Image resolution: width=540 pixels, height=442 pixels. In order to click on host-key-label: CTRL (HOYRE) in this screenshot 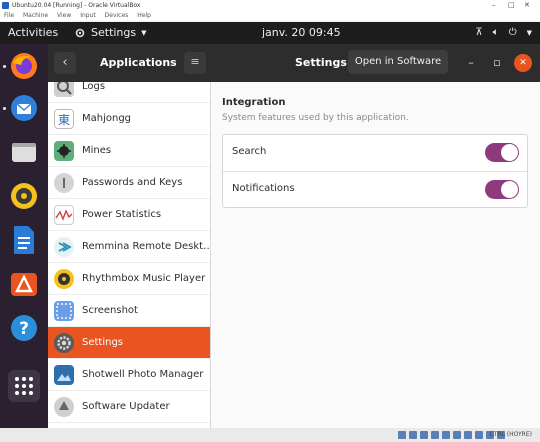, I will do `click(511, 434)`.